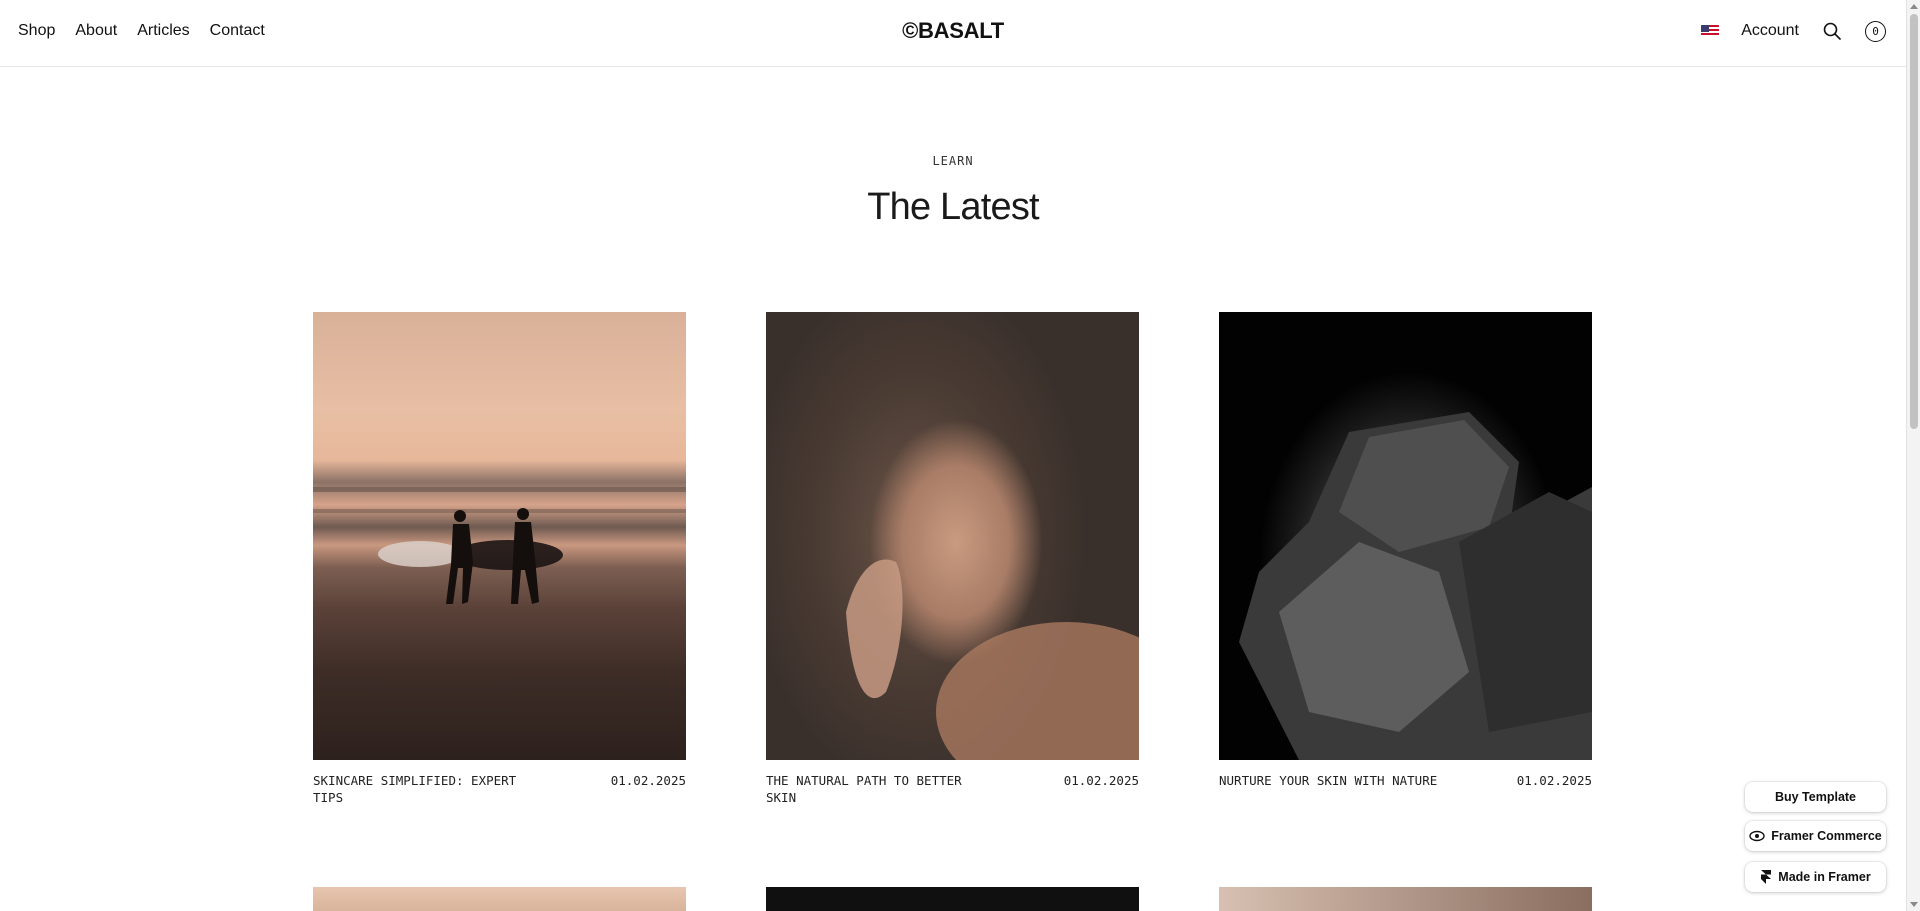 The width and height of the screenshot is (1920, 911). What do you see at coordinates (1914, 221) in the screenshot?
I see `scroll-thumb` at bounding box center [1914, 221].